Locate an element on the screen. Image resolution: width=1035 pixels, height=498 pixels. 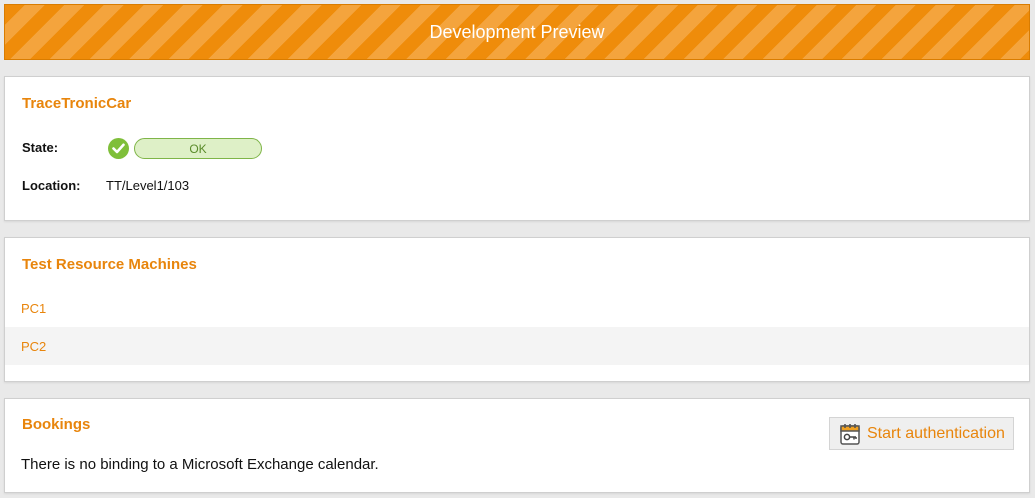
device-name: TraceTronicCar is located at coordinates (77, 103).